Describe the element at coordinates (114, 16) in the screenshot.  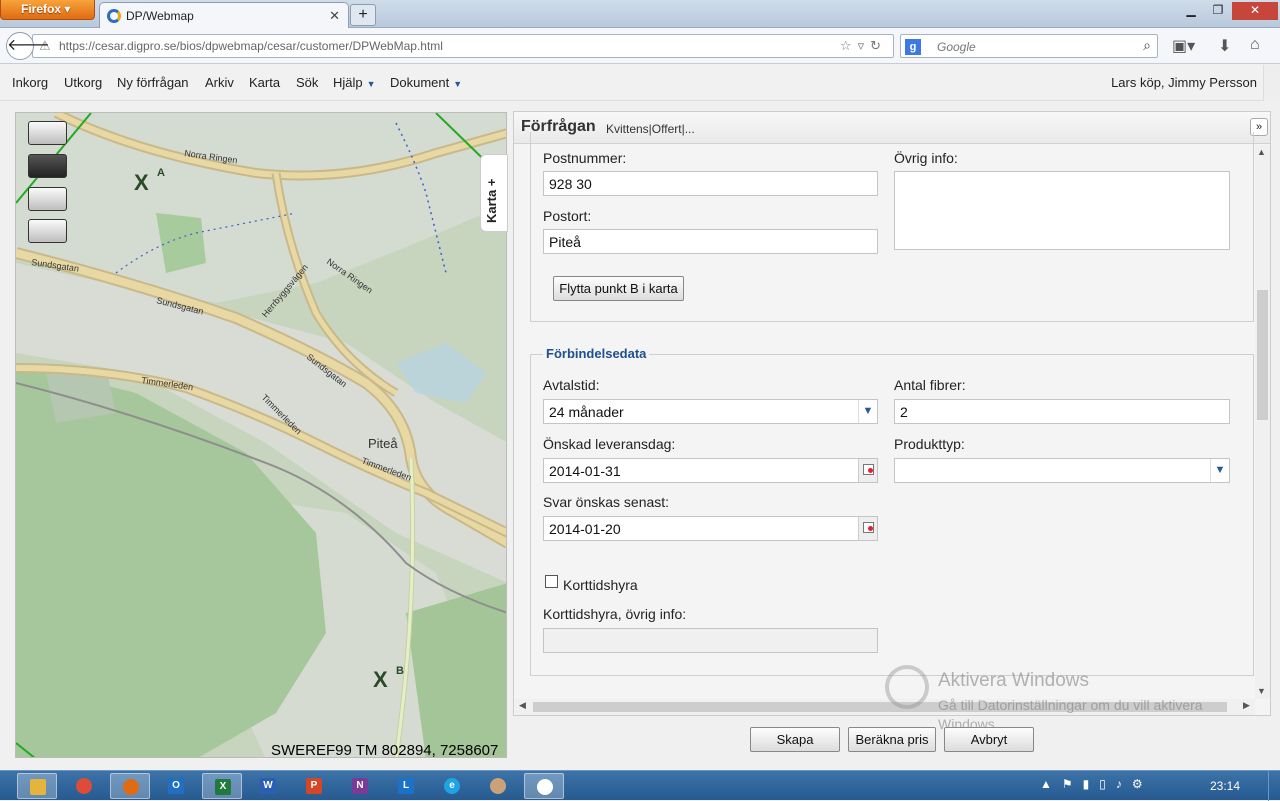
I see `site-favicon-icon` at that location.